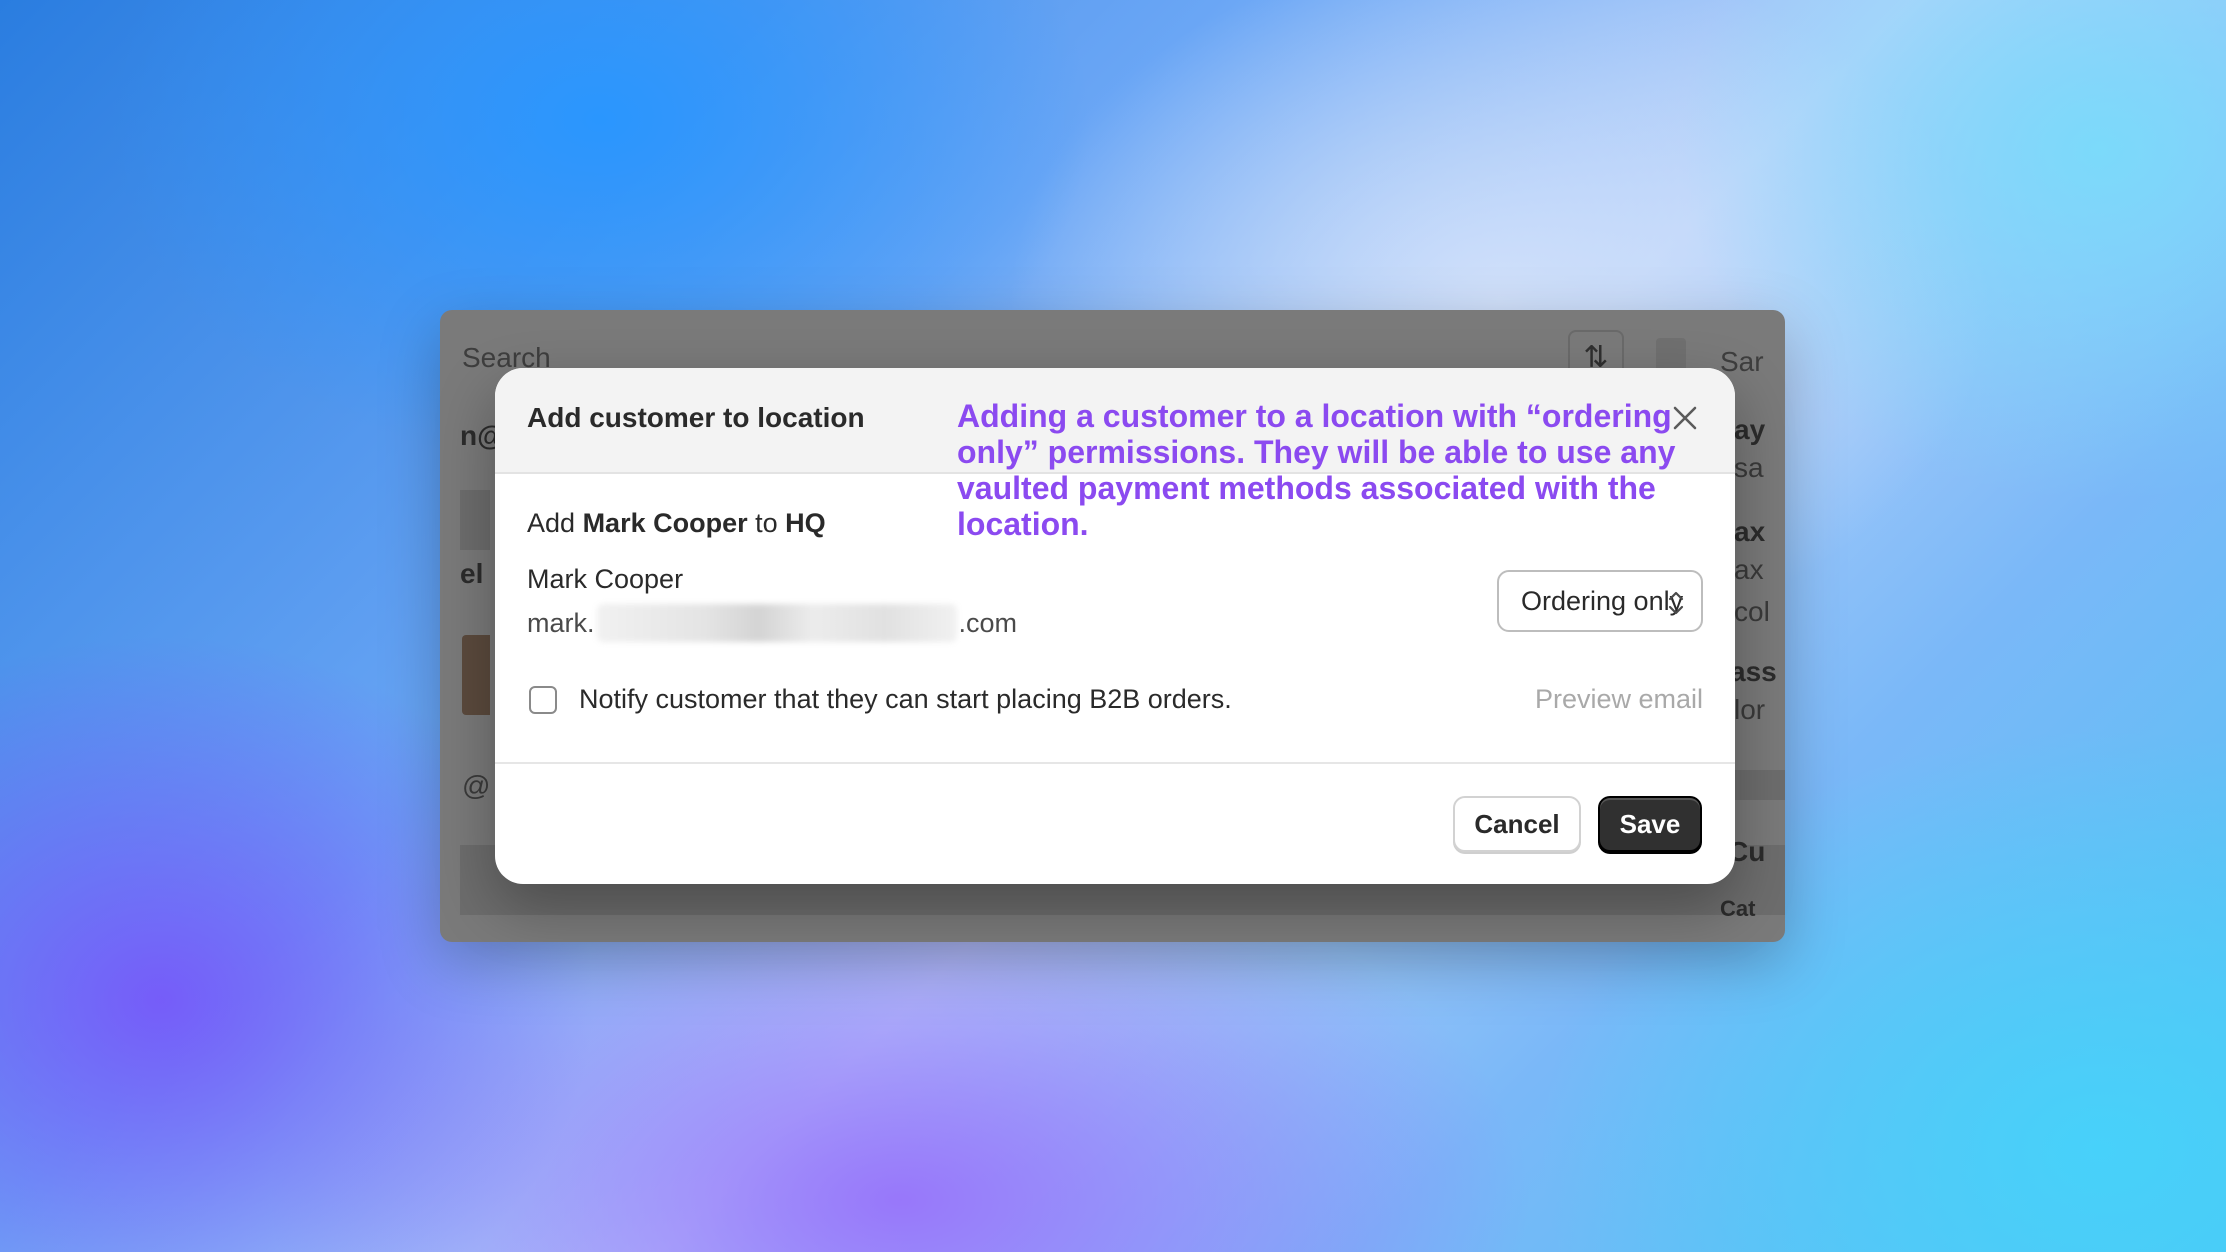  I want to click on email-end: .com, so click(988, 622).